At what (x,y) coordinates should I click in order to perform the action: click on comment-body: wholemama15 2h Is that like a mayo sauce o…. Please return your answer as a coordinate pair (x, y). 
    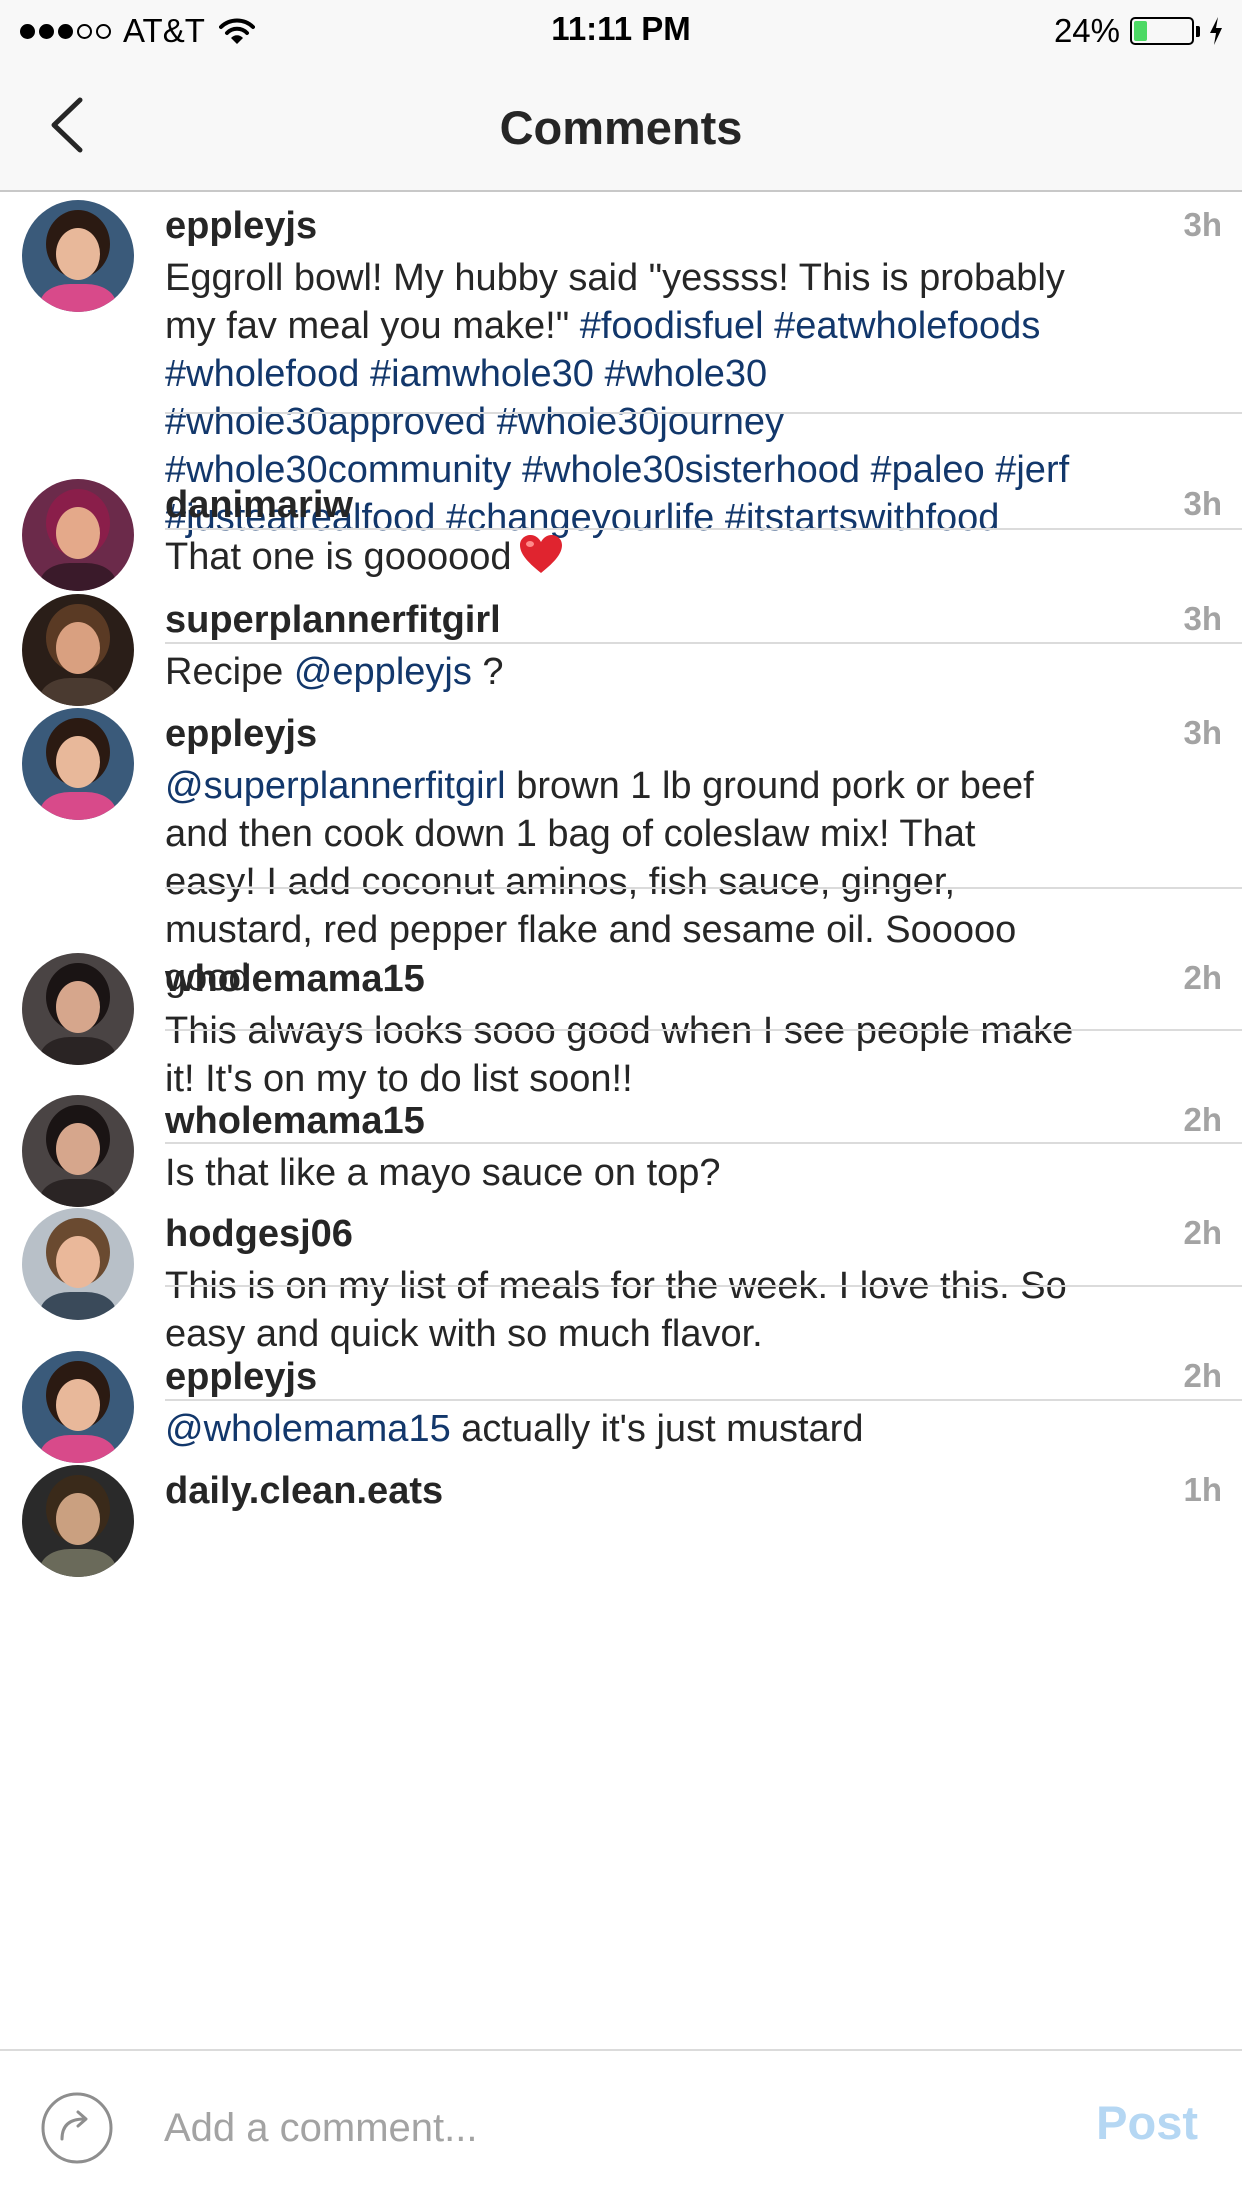
    Looking at the image, I should click on (693, 1148).